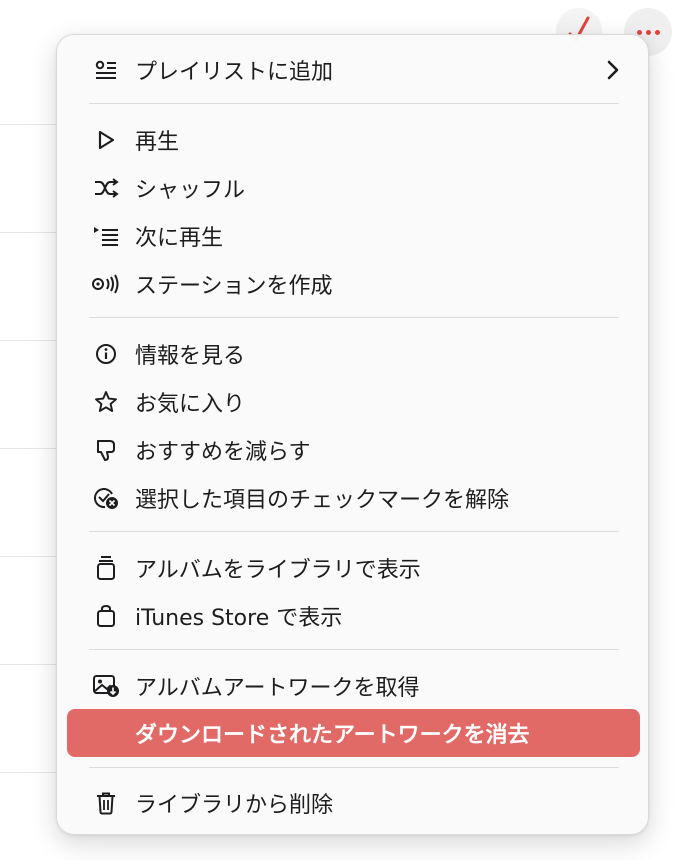 This screenshot has height=860, width=678. What do you see at coordinates (353, 803) in the screenshot?
I see `menu-item-delete-from-library: ライブラリから削除` at bounding box center [353, 803].